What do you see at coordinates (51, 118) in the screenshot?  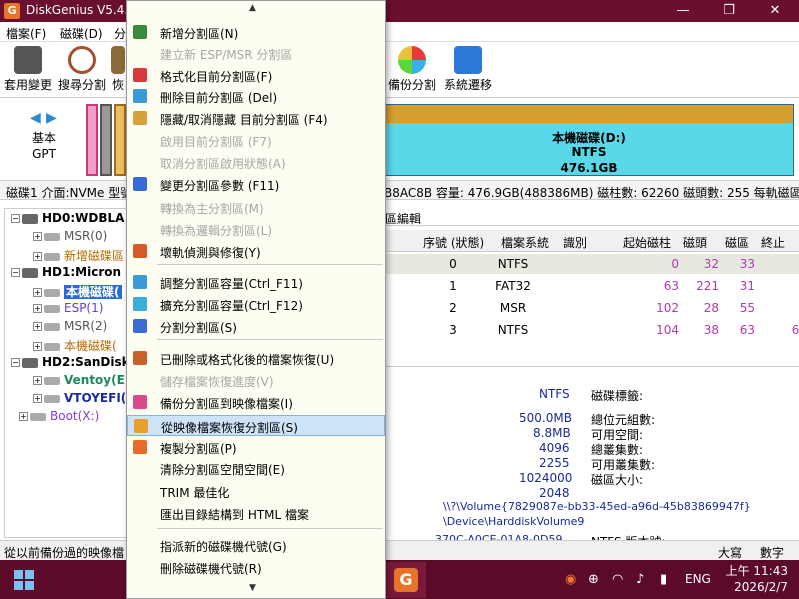 I see `next-disk-icon: ▶` at bounding box center [51, 118].